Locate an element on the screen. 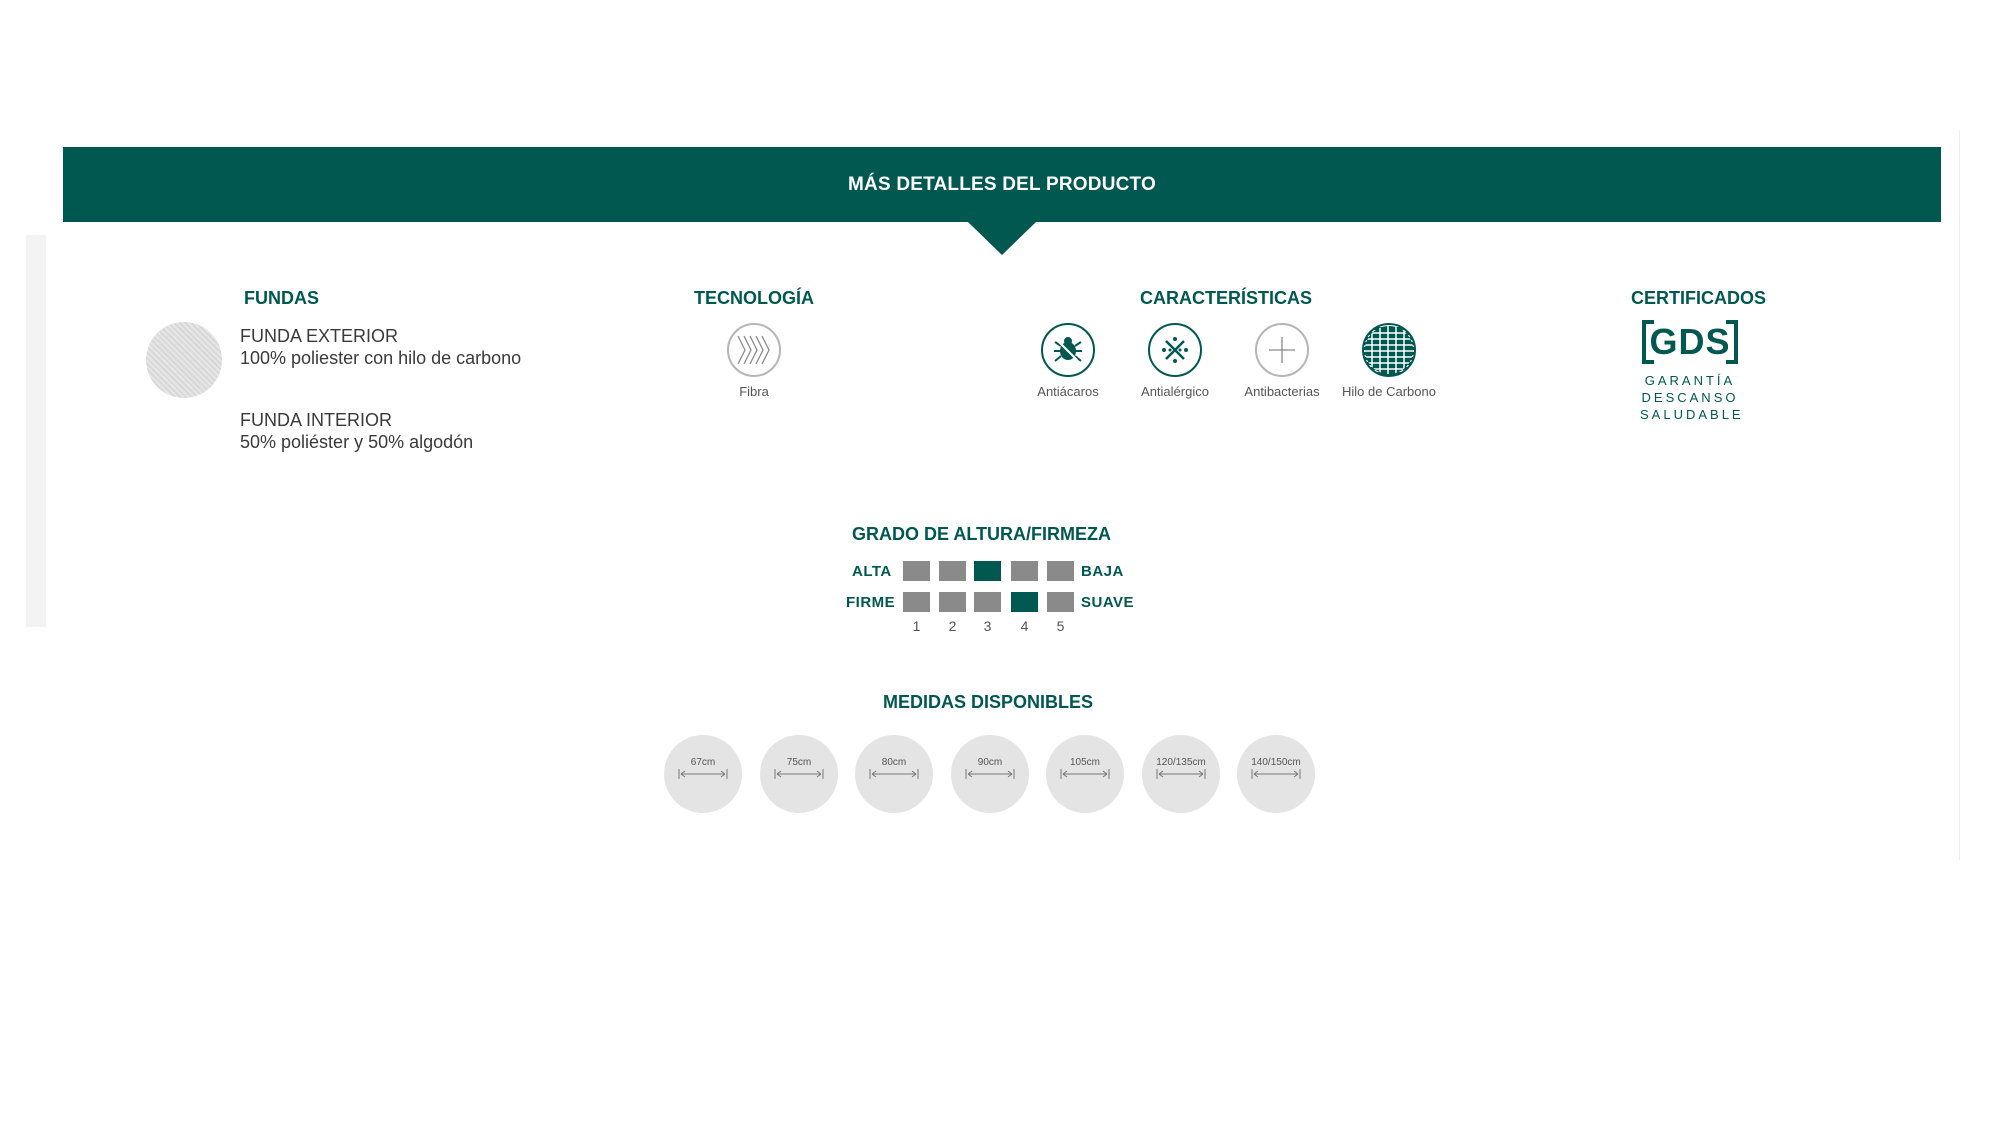 The image size is (2000, 1122). funda-exterior-title: FUNDA EXTERIOR is located at coordinates (319, 336).